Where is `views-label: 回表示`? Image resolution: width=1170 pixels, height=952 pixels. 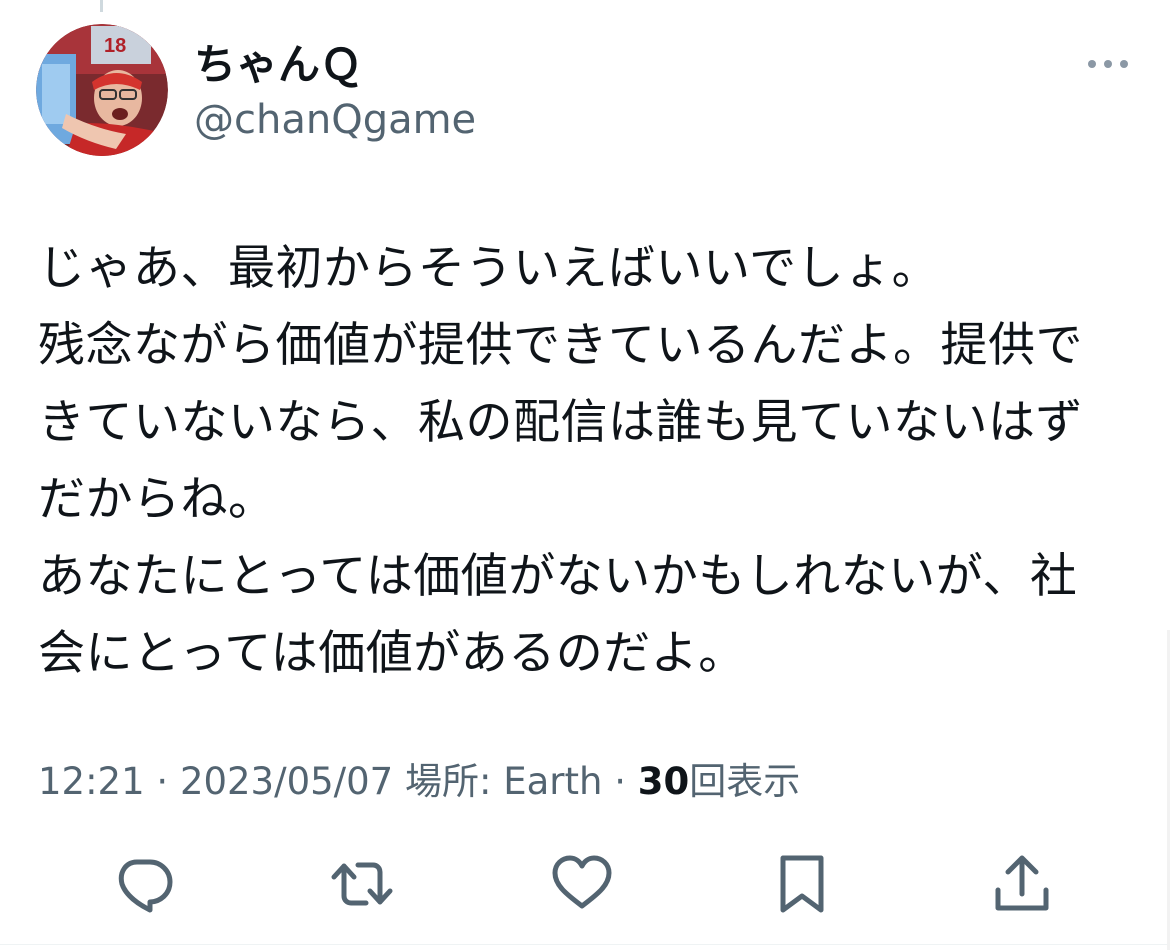 views-label: 回表示 is located at coordinates (745, 781).